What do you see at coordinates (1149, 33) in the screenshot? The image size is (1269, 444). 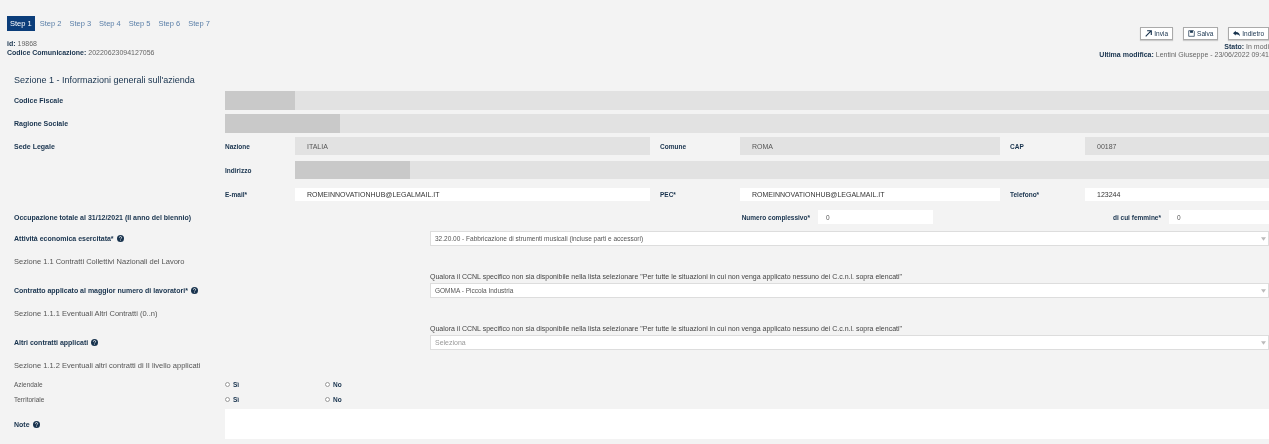 I see `send-icon` at bounding box center [1149, 33].